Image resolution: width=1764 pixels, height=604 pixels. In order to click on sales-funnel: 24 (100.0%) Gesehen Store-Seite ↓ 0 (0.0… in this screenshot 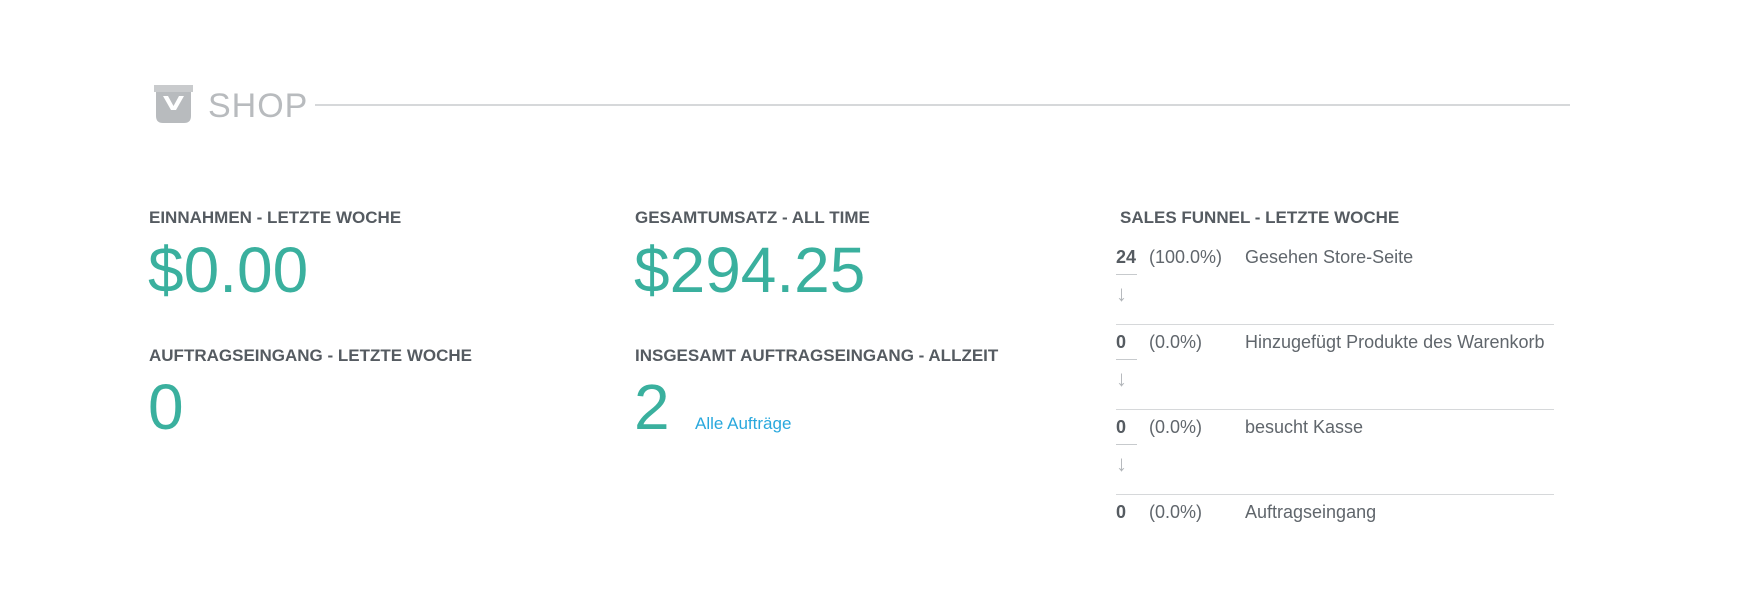, I will do `click(1335, 384)`.